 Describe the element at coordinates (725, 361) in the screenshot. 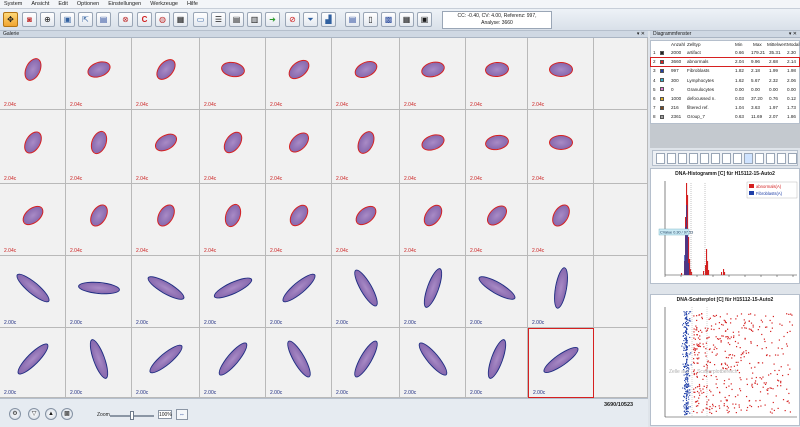

I see `scatter-plot: Zelle aus … Scatterplotbereich` at that location.